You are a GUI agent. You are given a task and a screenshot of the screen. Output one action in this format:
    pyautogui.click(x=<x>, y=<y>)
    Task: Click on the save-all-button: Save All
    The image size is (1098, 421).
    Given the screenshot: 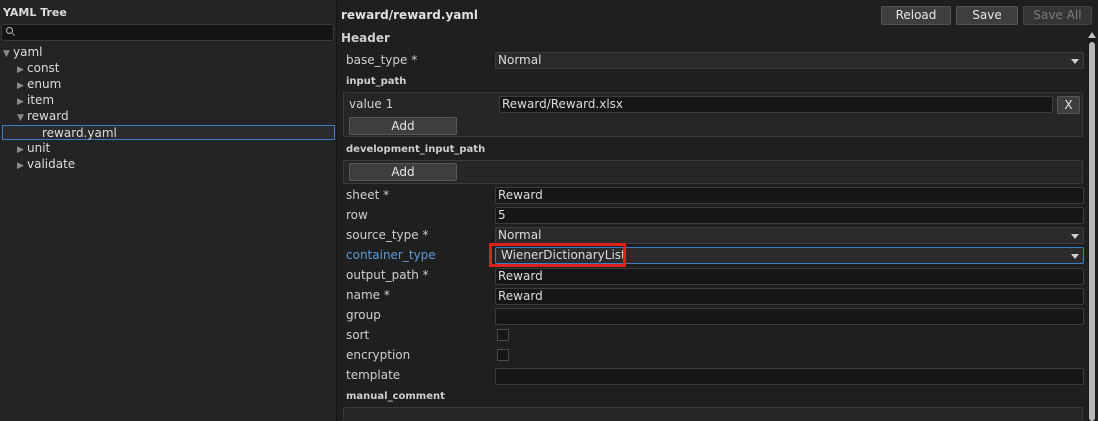 What is the action you would take?
    pyautogui.click(x=1057, y=15)
    